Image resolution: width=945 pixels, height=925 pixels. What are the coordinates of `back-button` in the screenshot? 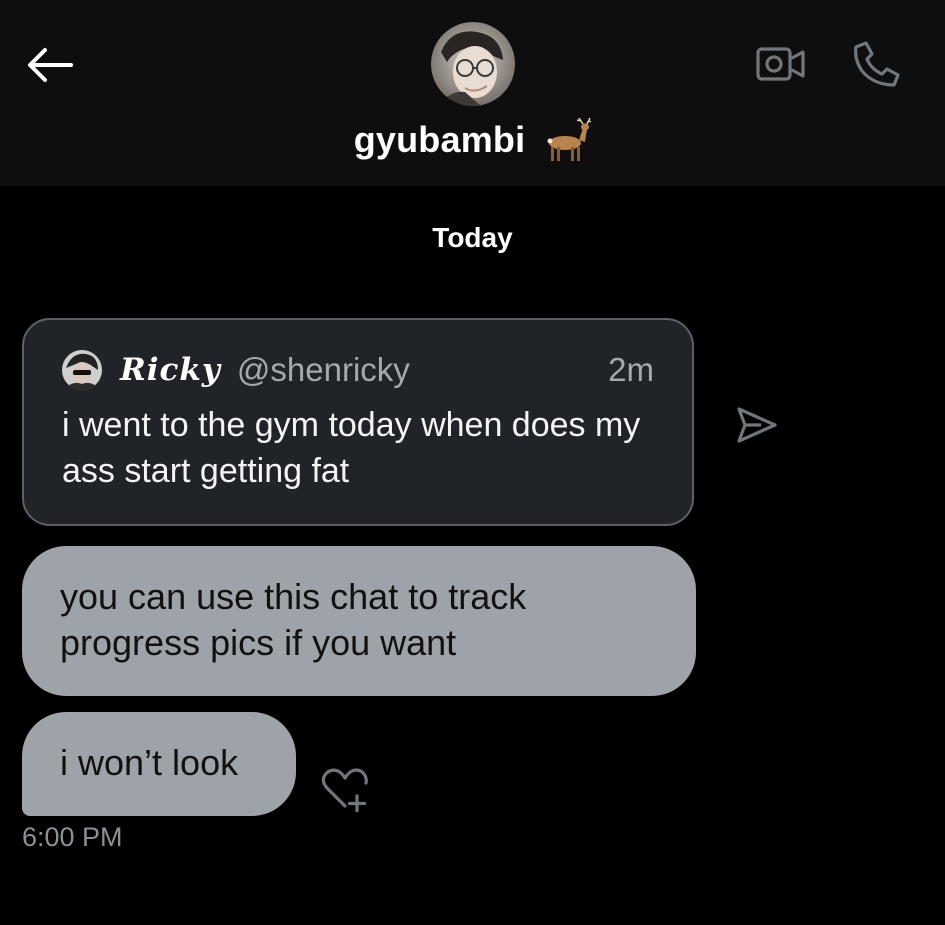 It's located at (50, 65).